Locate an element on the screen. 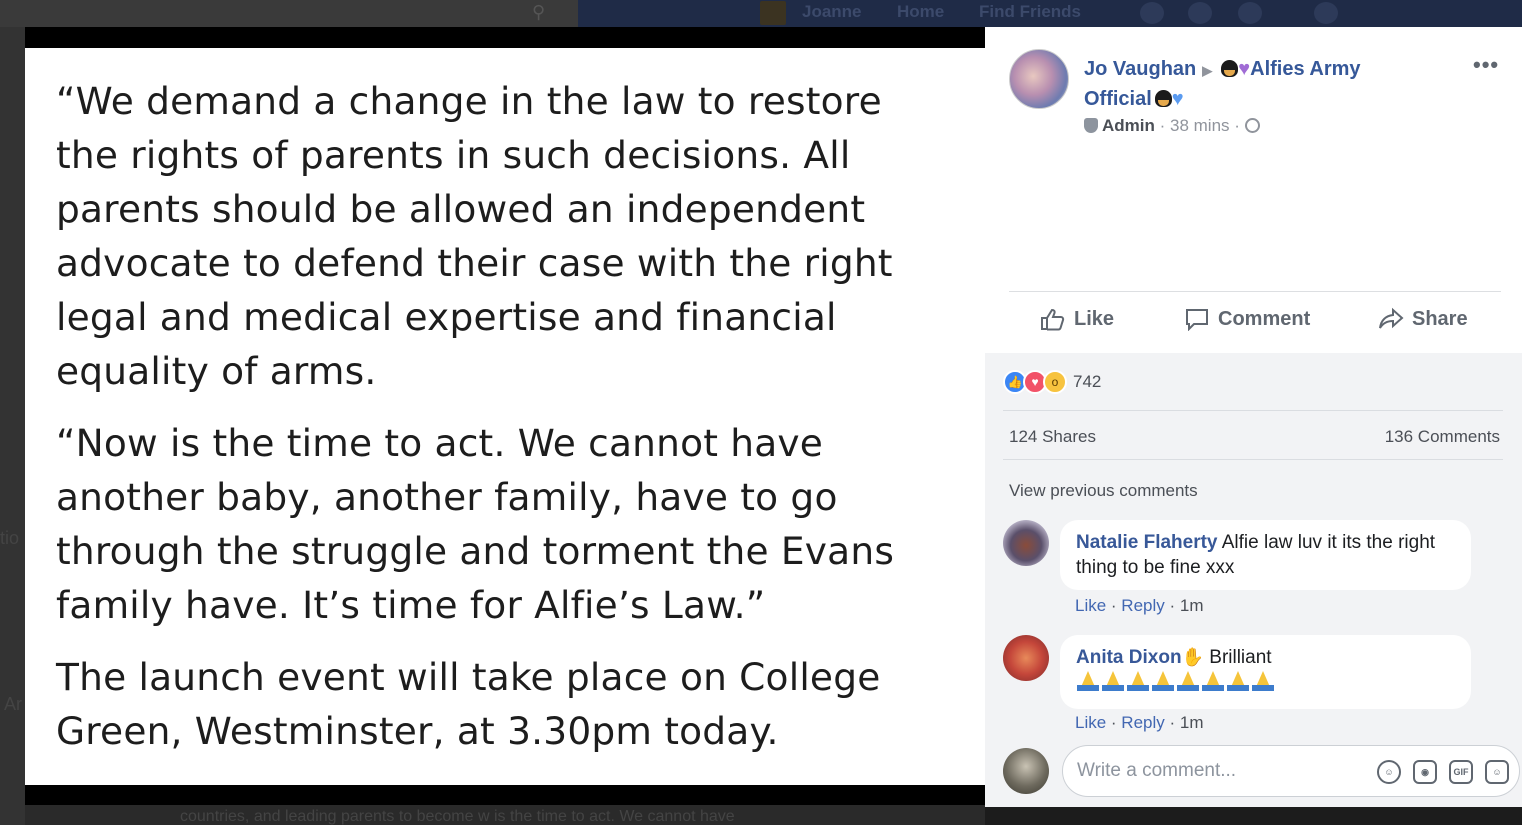 The width and height of the screenshot is (1522, 825). post-time: 38 mins is located at coordinates (1200, 125).